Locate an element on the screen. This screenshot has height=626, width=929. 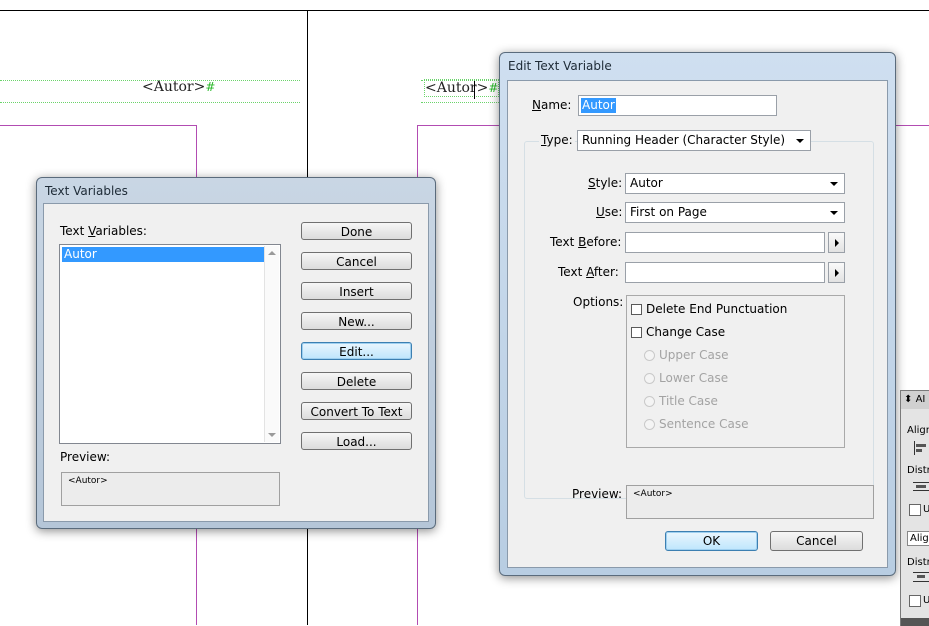
distribute-spacing-icon is located at coordinates (921, 578).